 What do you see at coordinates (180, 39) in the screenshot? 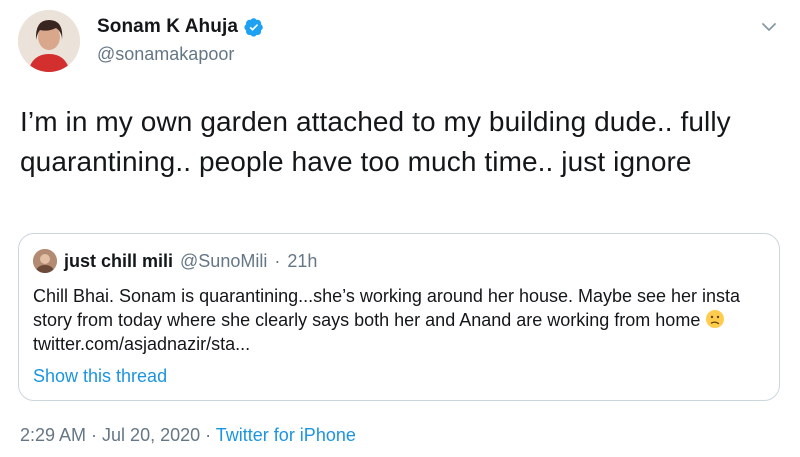
I see `author-info: Sonam K Ahuja @sonamakapoor` at bounding box center [180, 39].